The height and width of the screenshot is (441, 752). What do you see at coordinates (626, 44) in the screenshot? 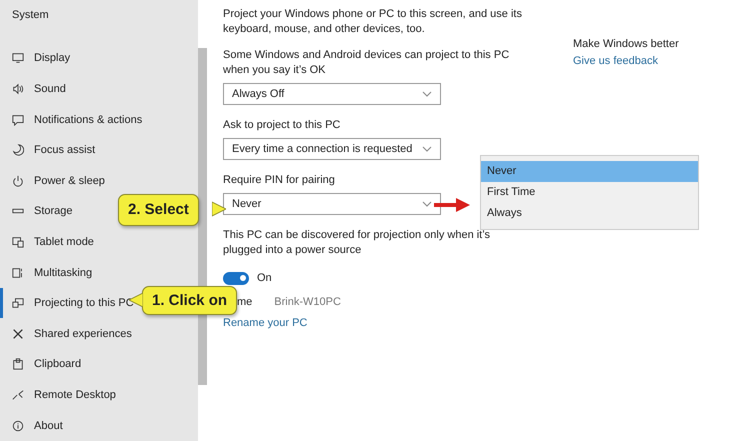
I see `side-heading: Make Windows better` at bounding box center [626, 44].